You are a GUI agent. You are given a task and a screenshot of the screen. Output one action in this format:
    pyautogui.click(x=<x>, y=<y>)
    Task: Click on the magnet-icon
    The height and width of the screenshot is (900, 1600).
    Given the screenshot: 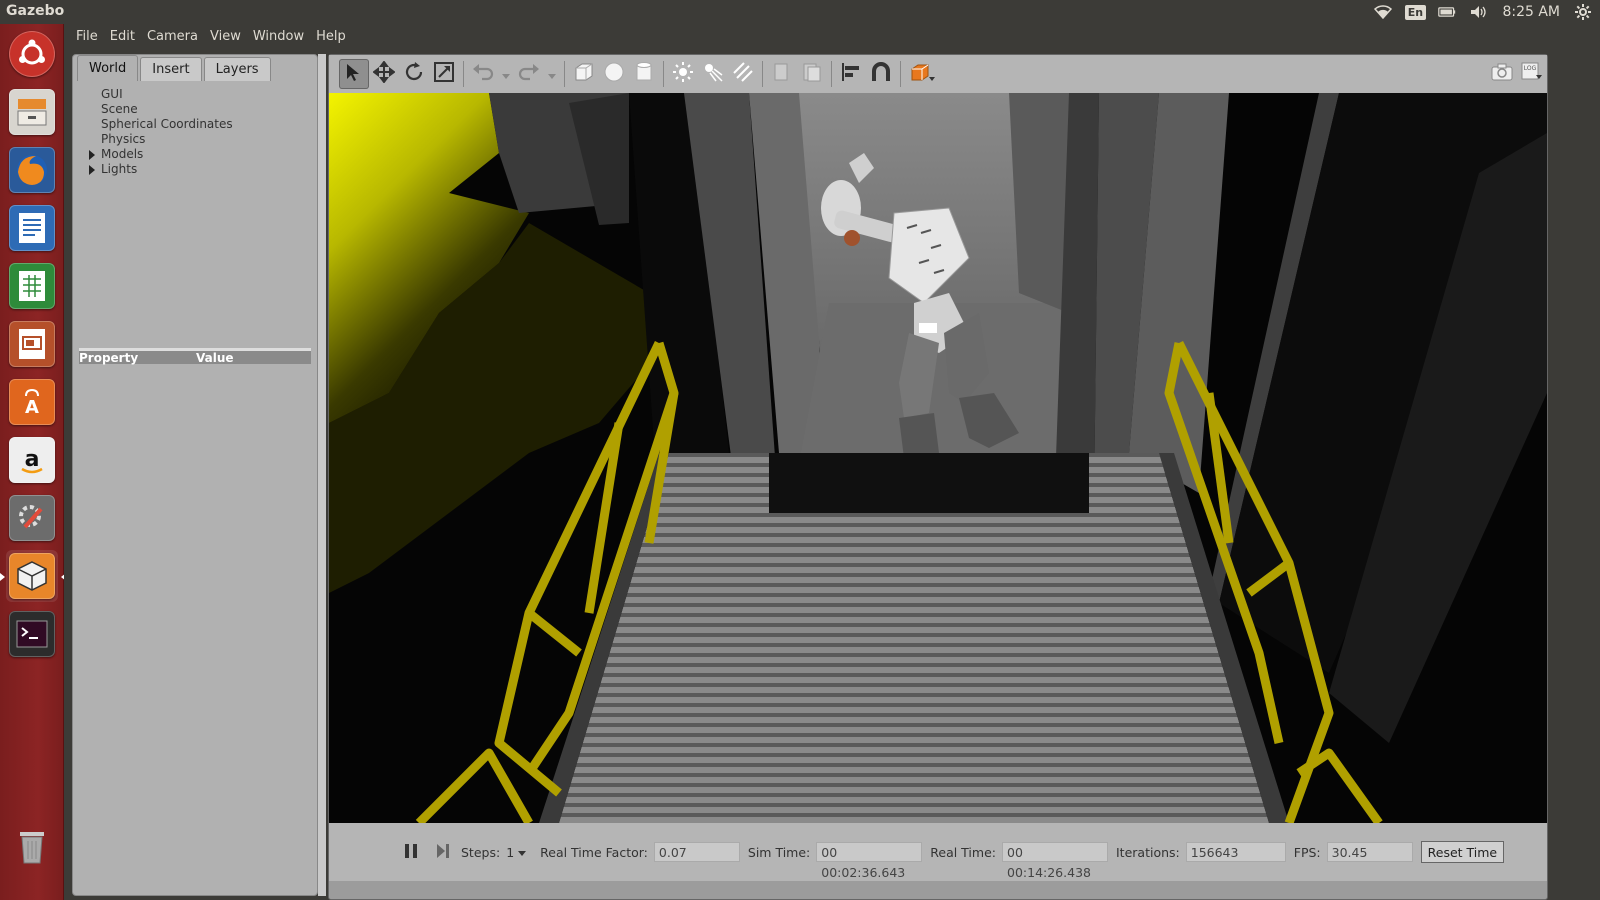 What is the action you would take?
    pyautogui.click(x=881, y=74)
    